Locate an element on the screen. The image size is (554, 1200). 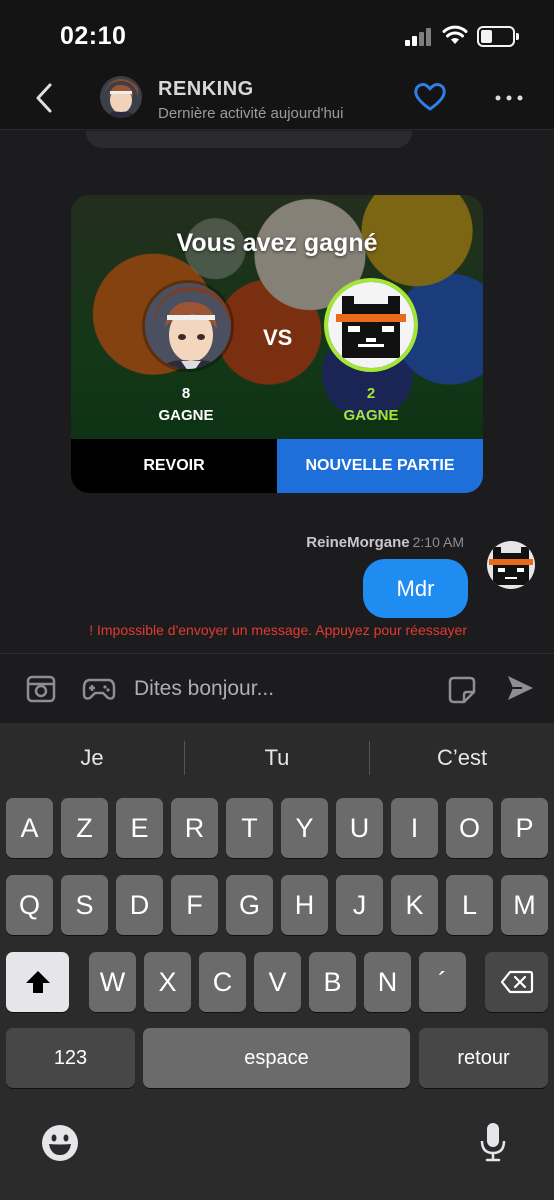
heart-icon is located at coordinates (430, 97).